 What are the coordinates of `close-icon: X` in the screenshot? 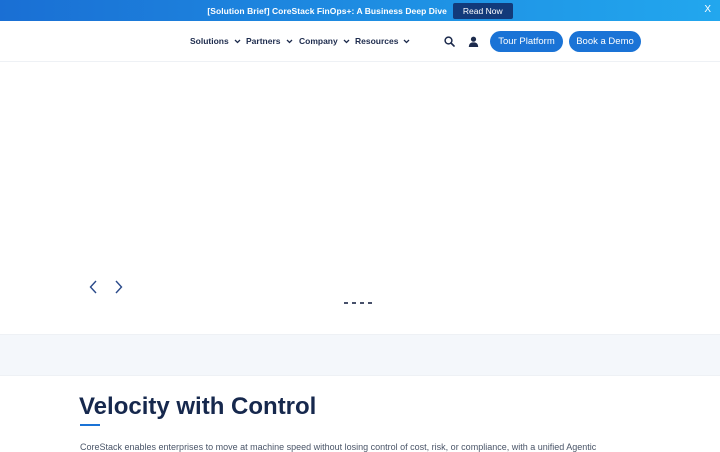 It's located at (707, 10).